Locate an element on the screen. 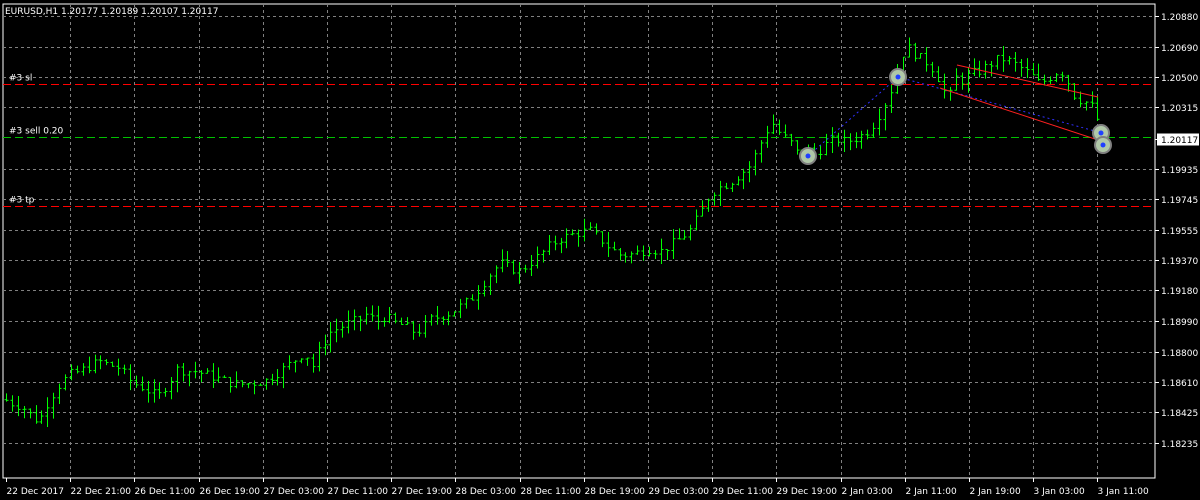 The width and height of the screenshot is (1200, 500). trade-arrows is located at coordinates (955, 114).